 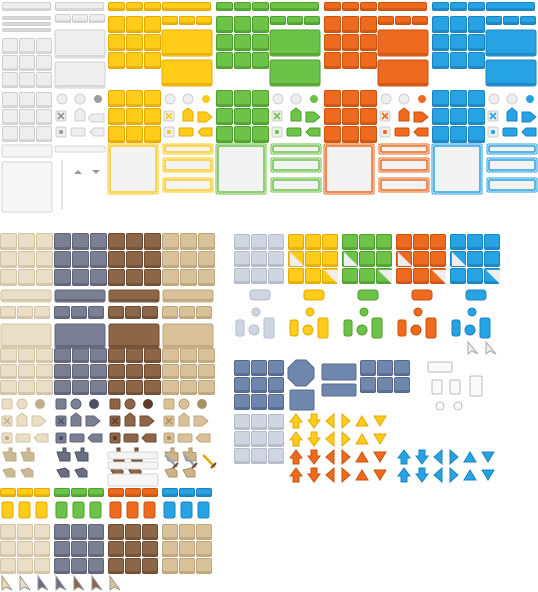 I want to click on button-bar, so click(x=422, y=295).